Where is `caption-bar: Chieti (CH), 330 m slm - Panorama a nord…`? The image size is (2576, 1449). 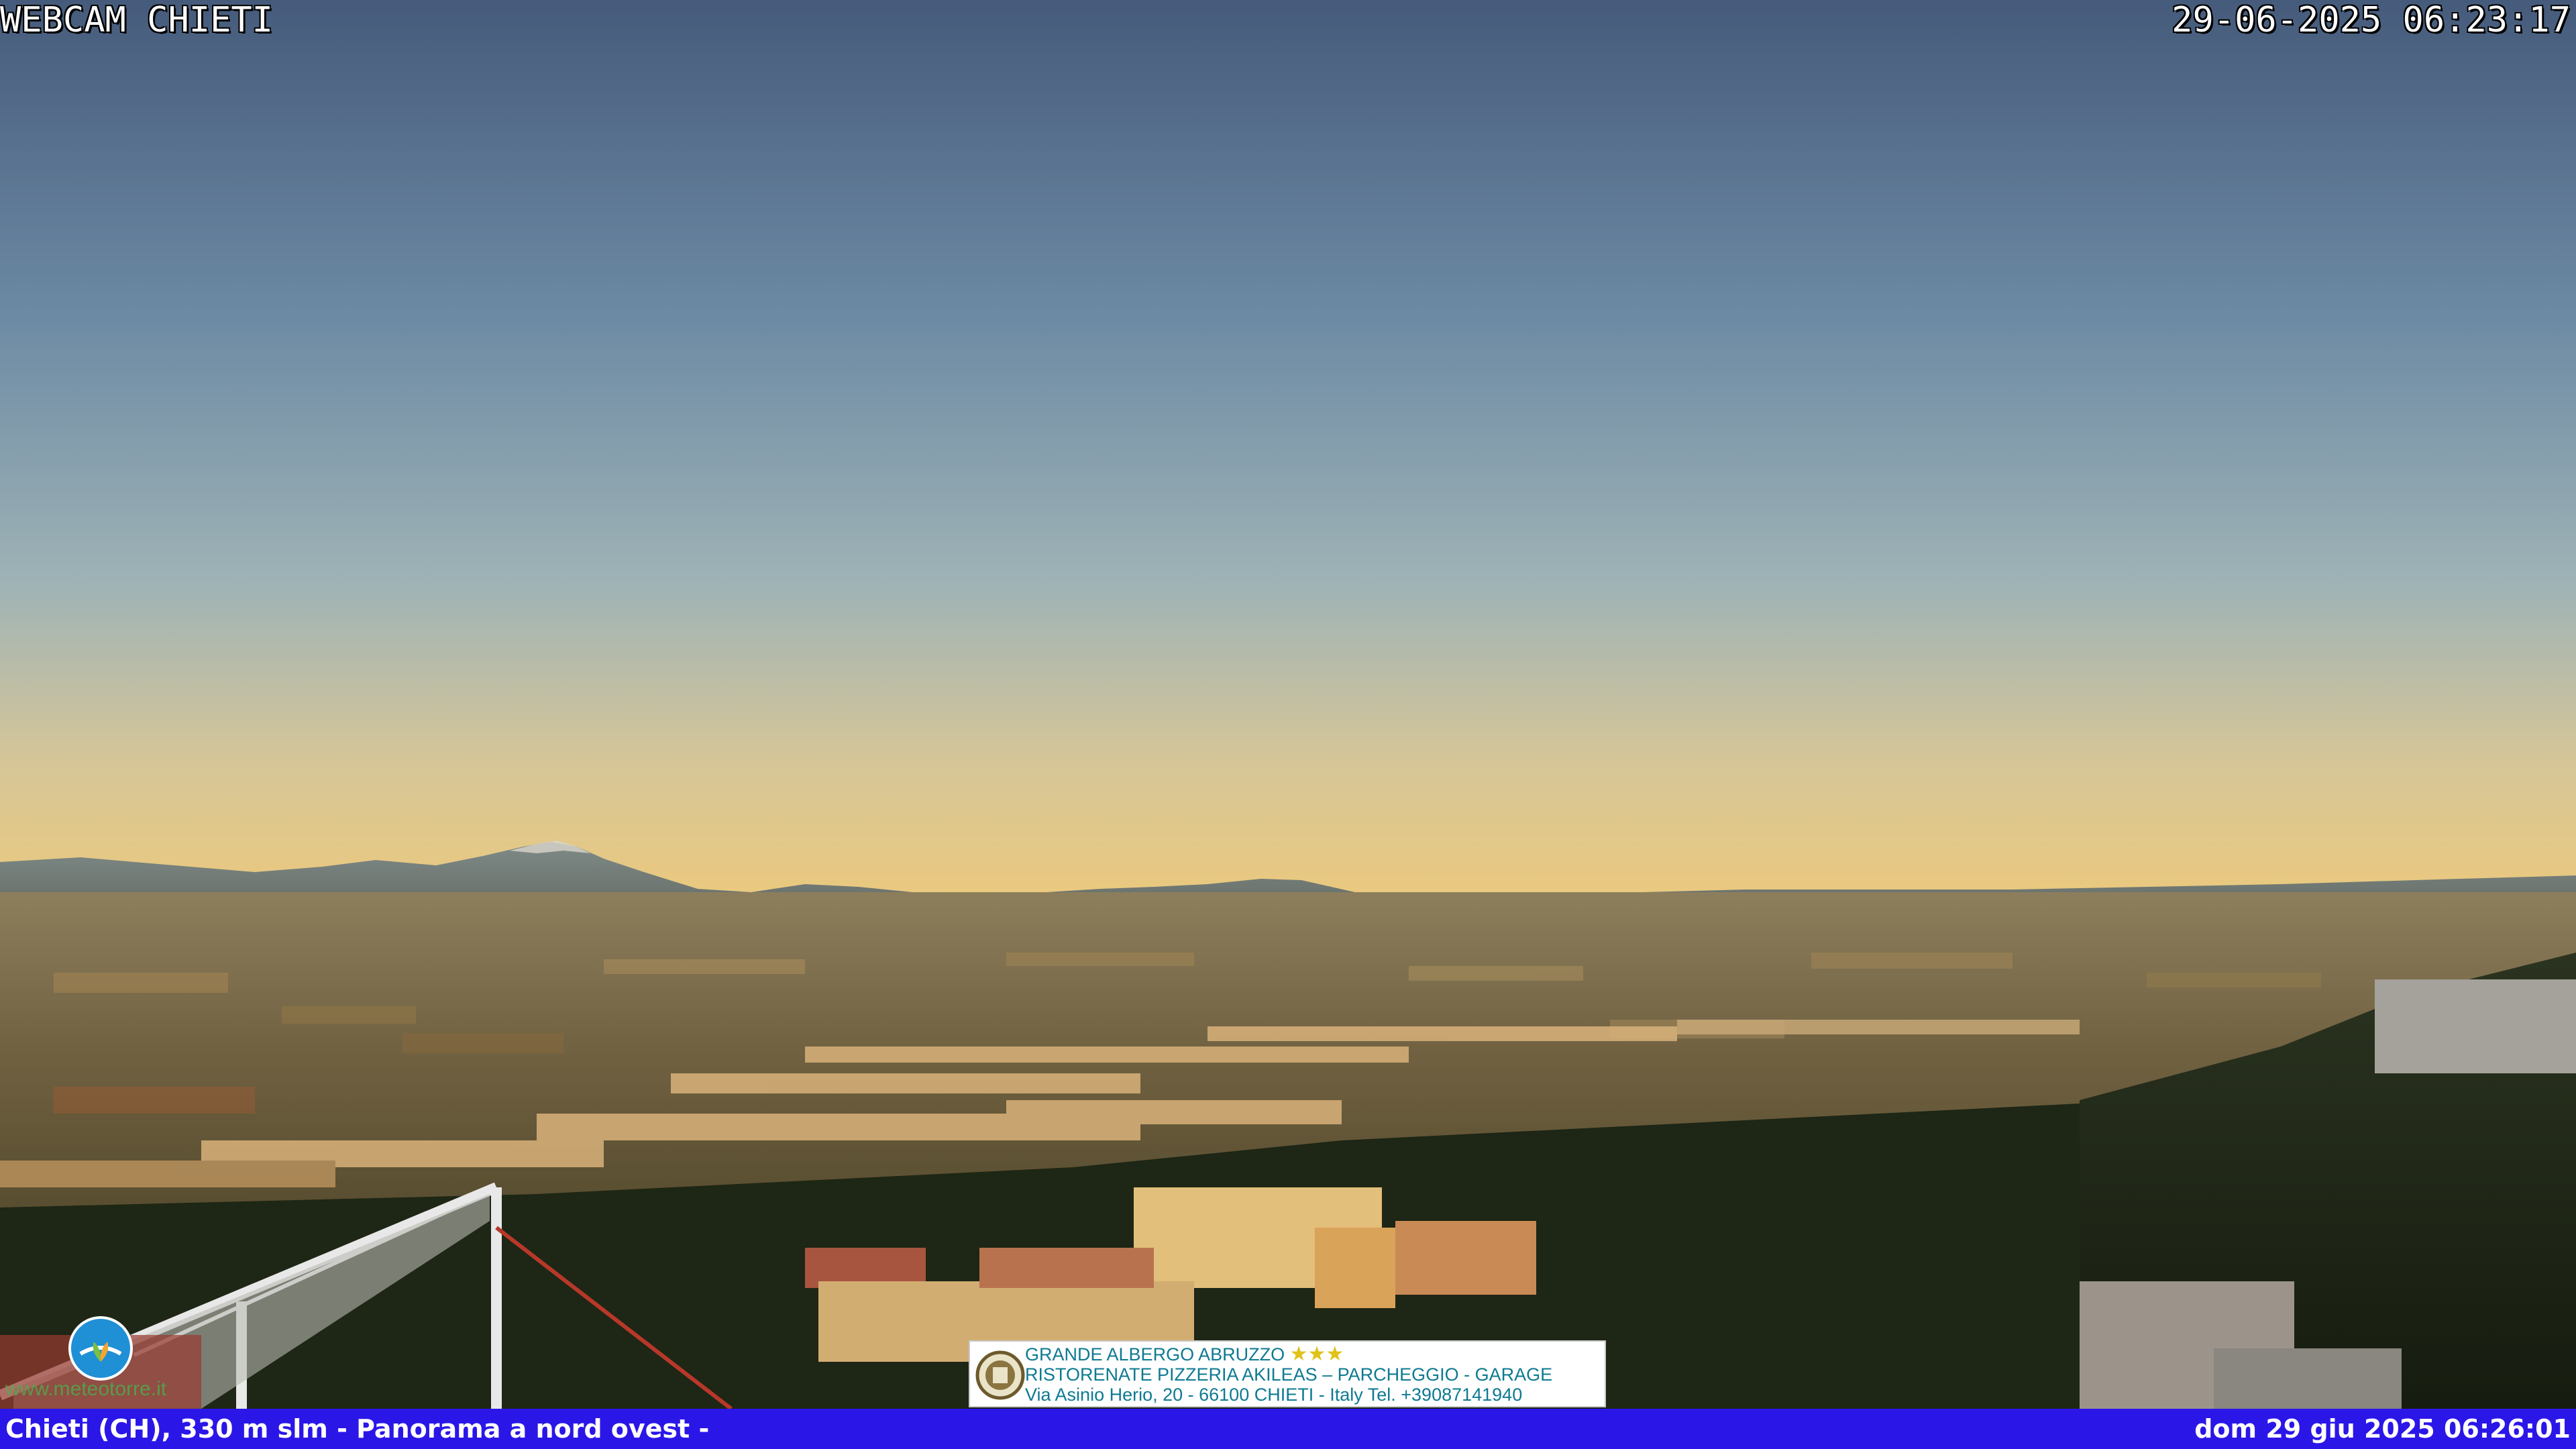 caption-bar: Chieti (CH), 330 m slm - Panorama a nord… is located at coordinates (1288, 1429).